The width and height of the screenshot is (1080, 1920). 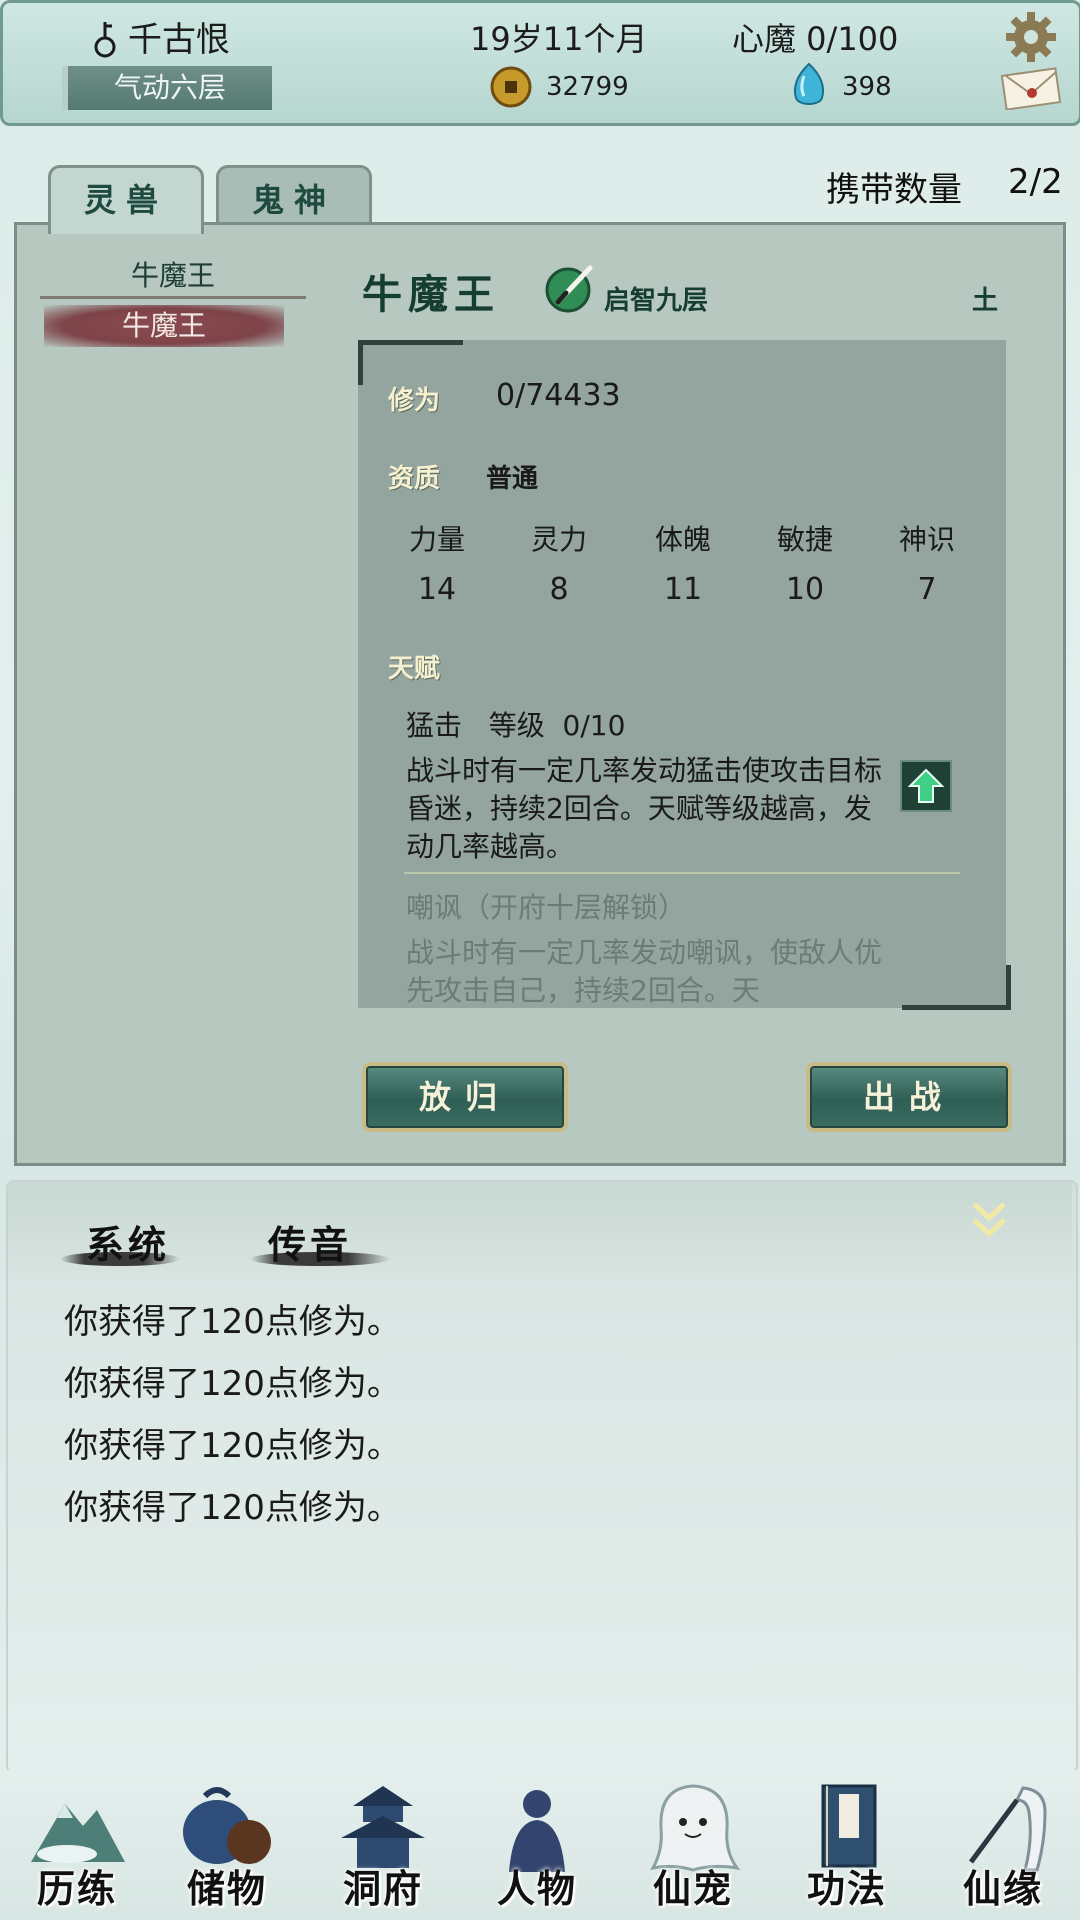 I want to click on nav-item-pet: 仙宠, so click(x=693, y=1849).